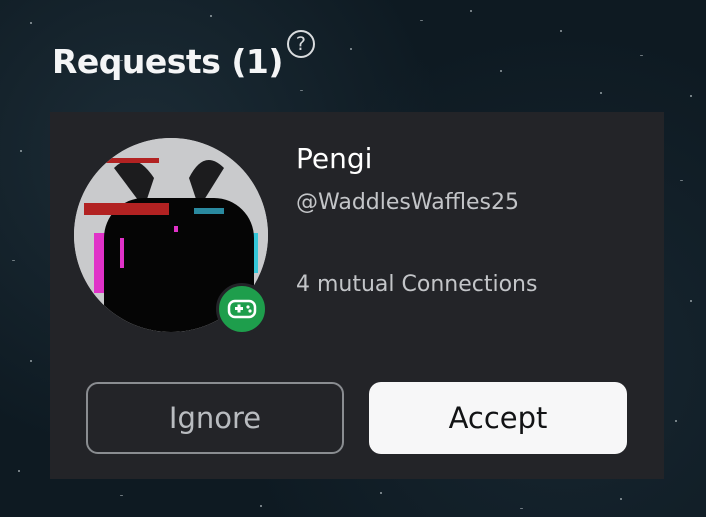 The width and height of the screenshot is (706, 517). Describe the element at coordinates (300, 44) in the screenshot. I see `question-circle-icon: ?` at that location.